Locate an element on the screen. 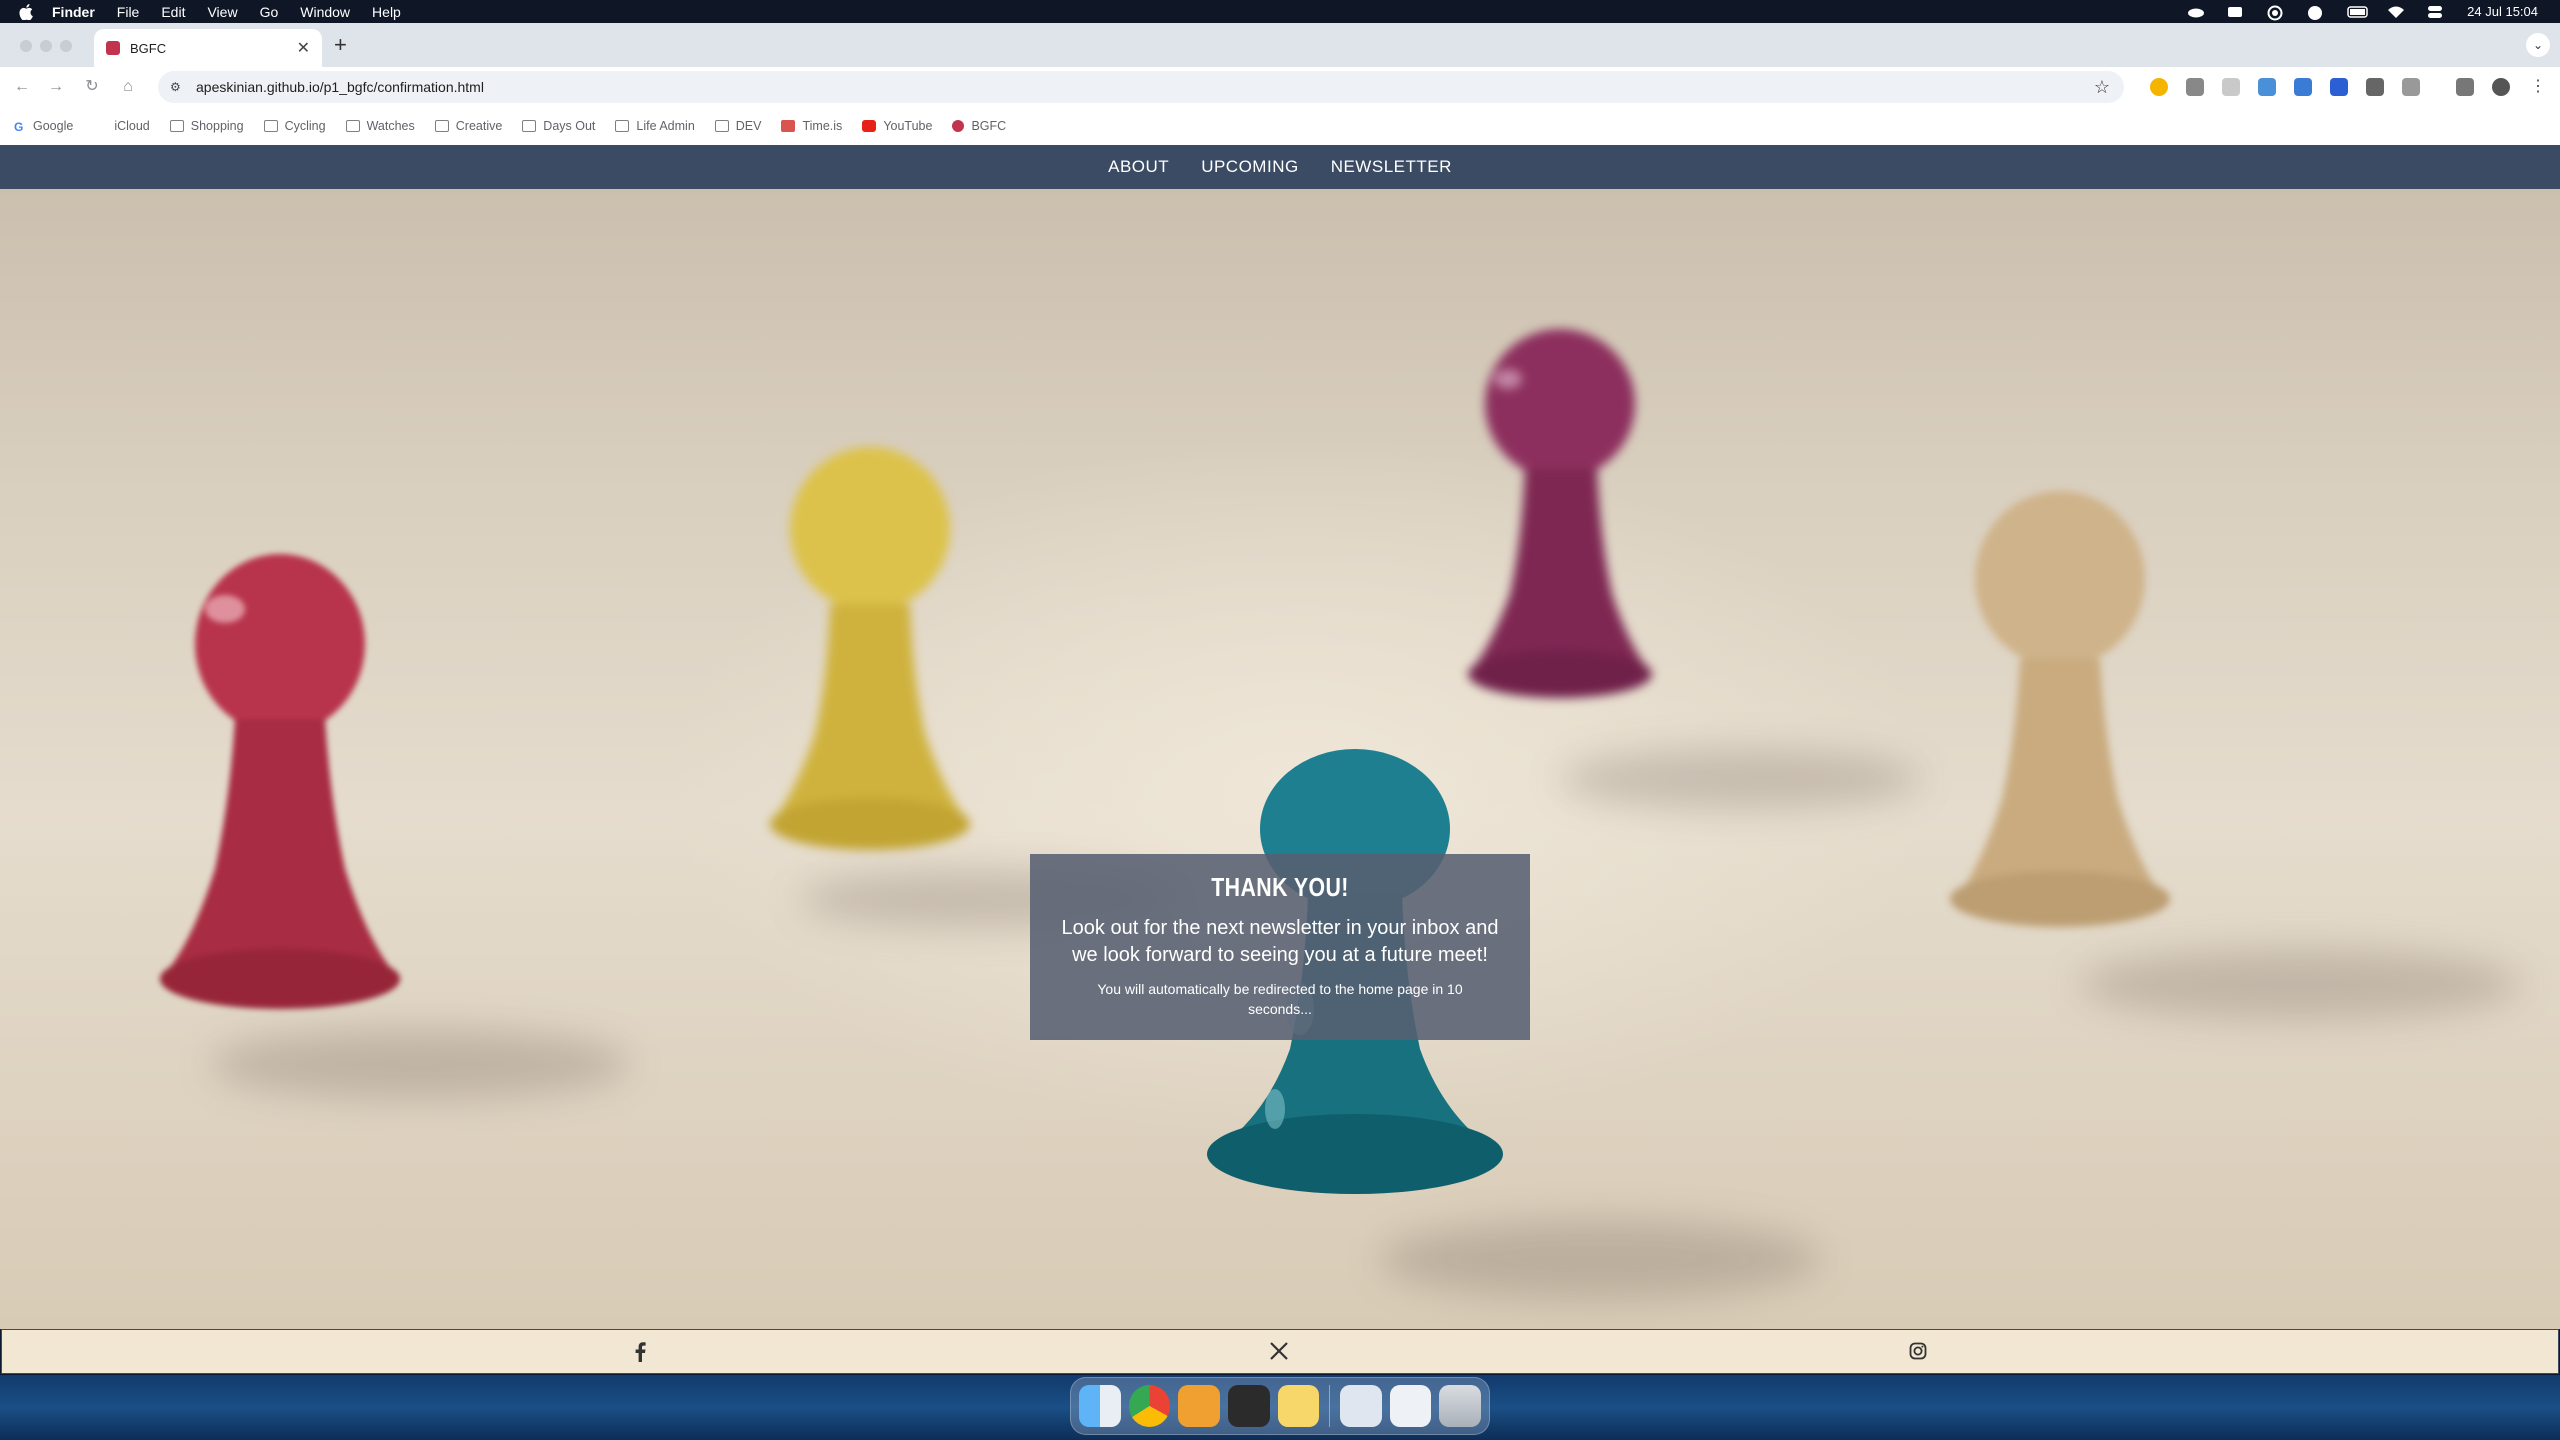  bookmark-folder-shopping: Shopping is located at coordinates (206, 126).